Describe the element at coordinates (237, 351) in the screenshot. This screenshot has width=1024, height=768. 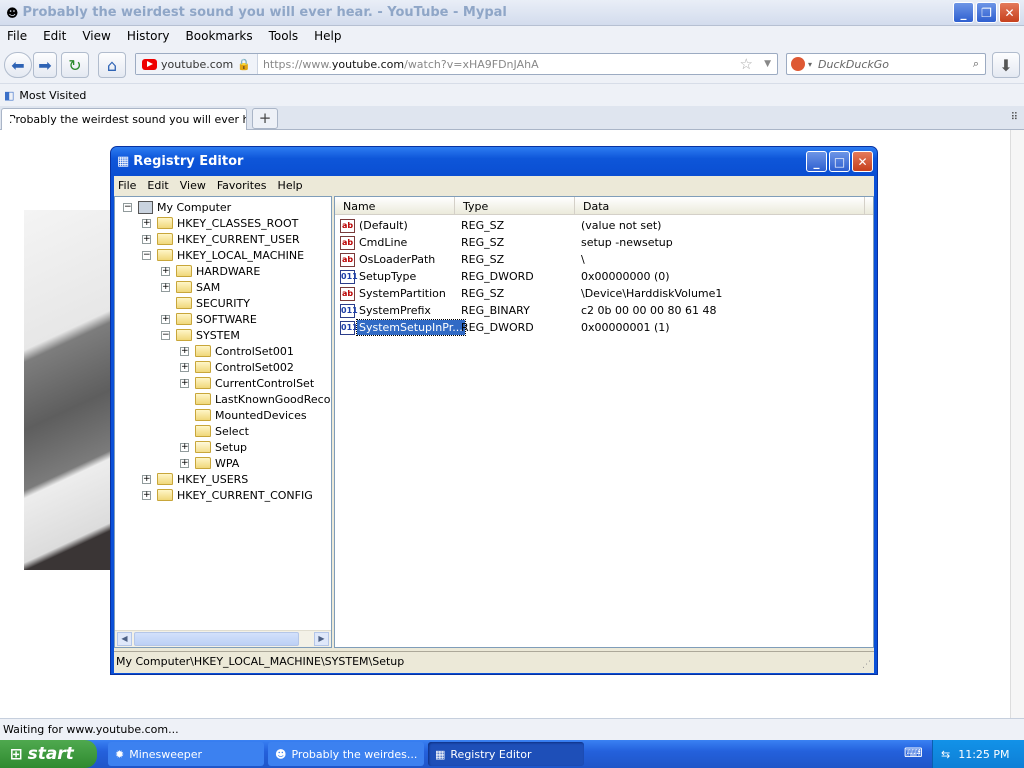
I see `tree-node: + ControlSet001` at that location.